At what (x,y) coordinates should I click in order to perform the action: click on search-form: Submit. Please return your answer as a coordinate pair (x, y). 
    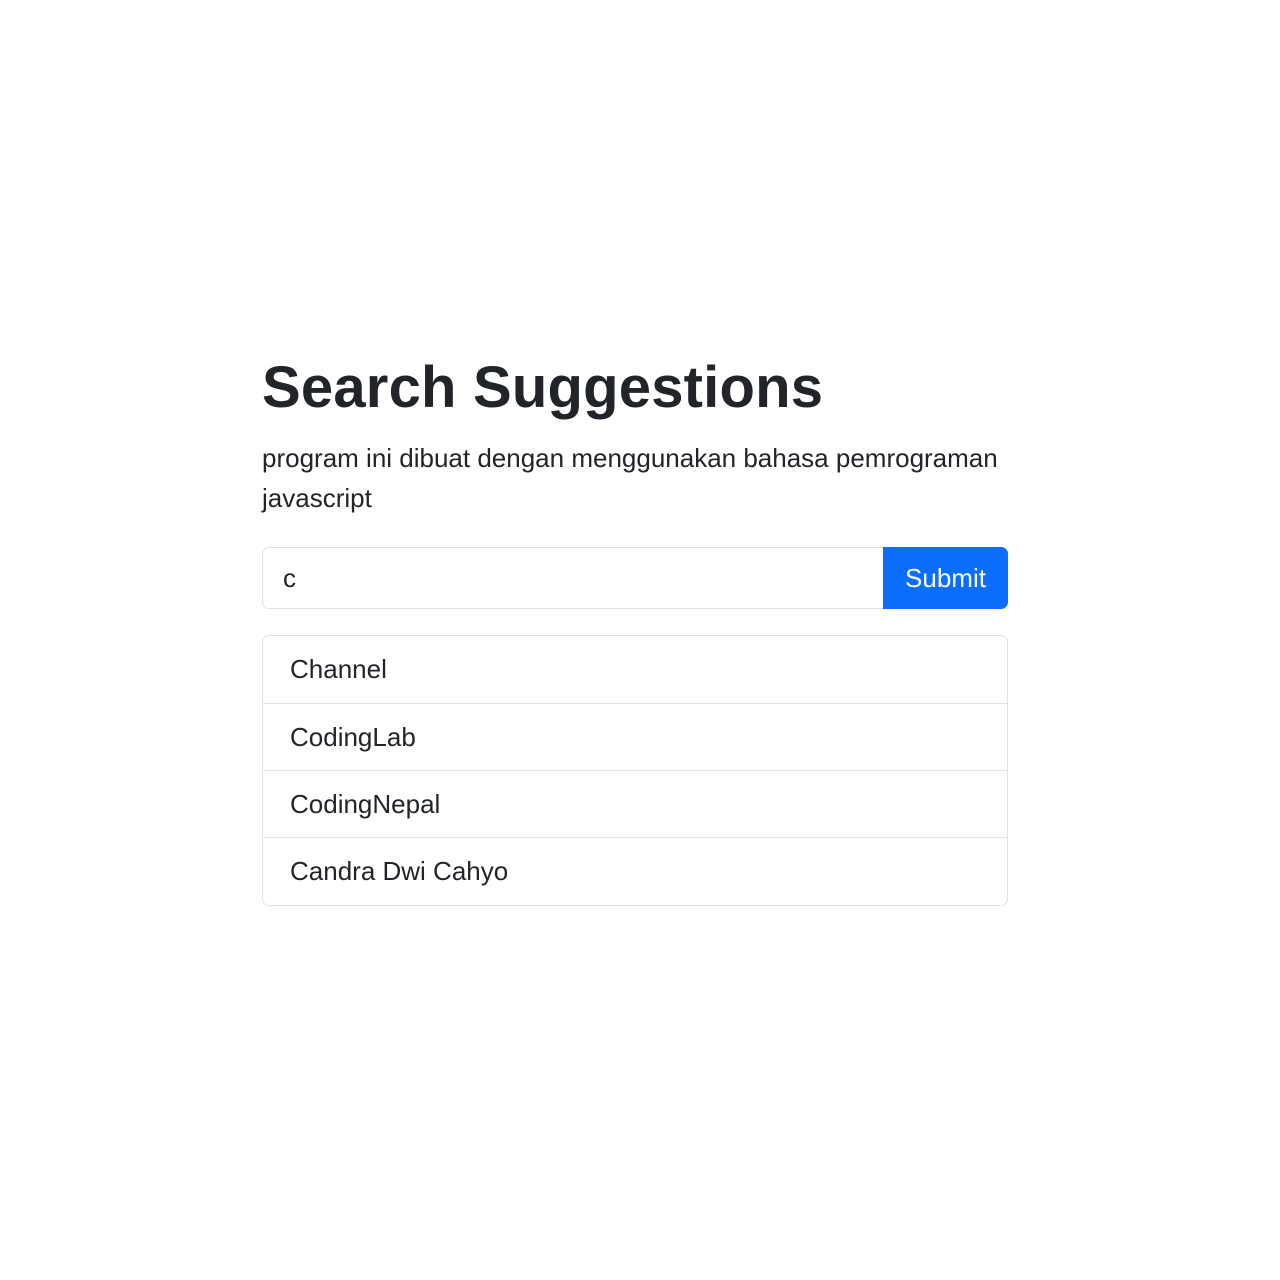
    Looking at the image, I should click on (635, 578).